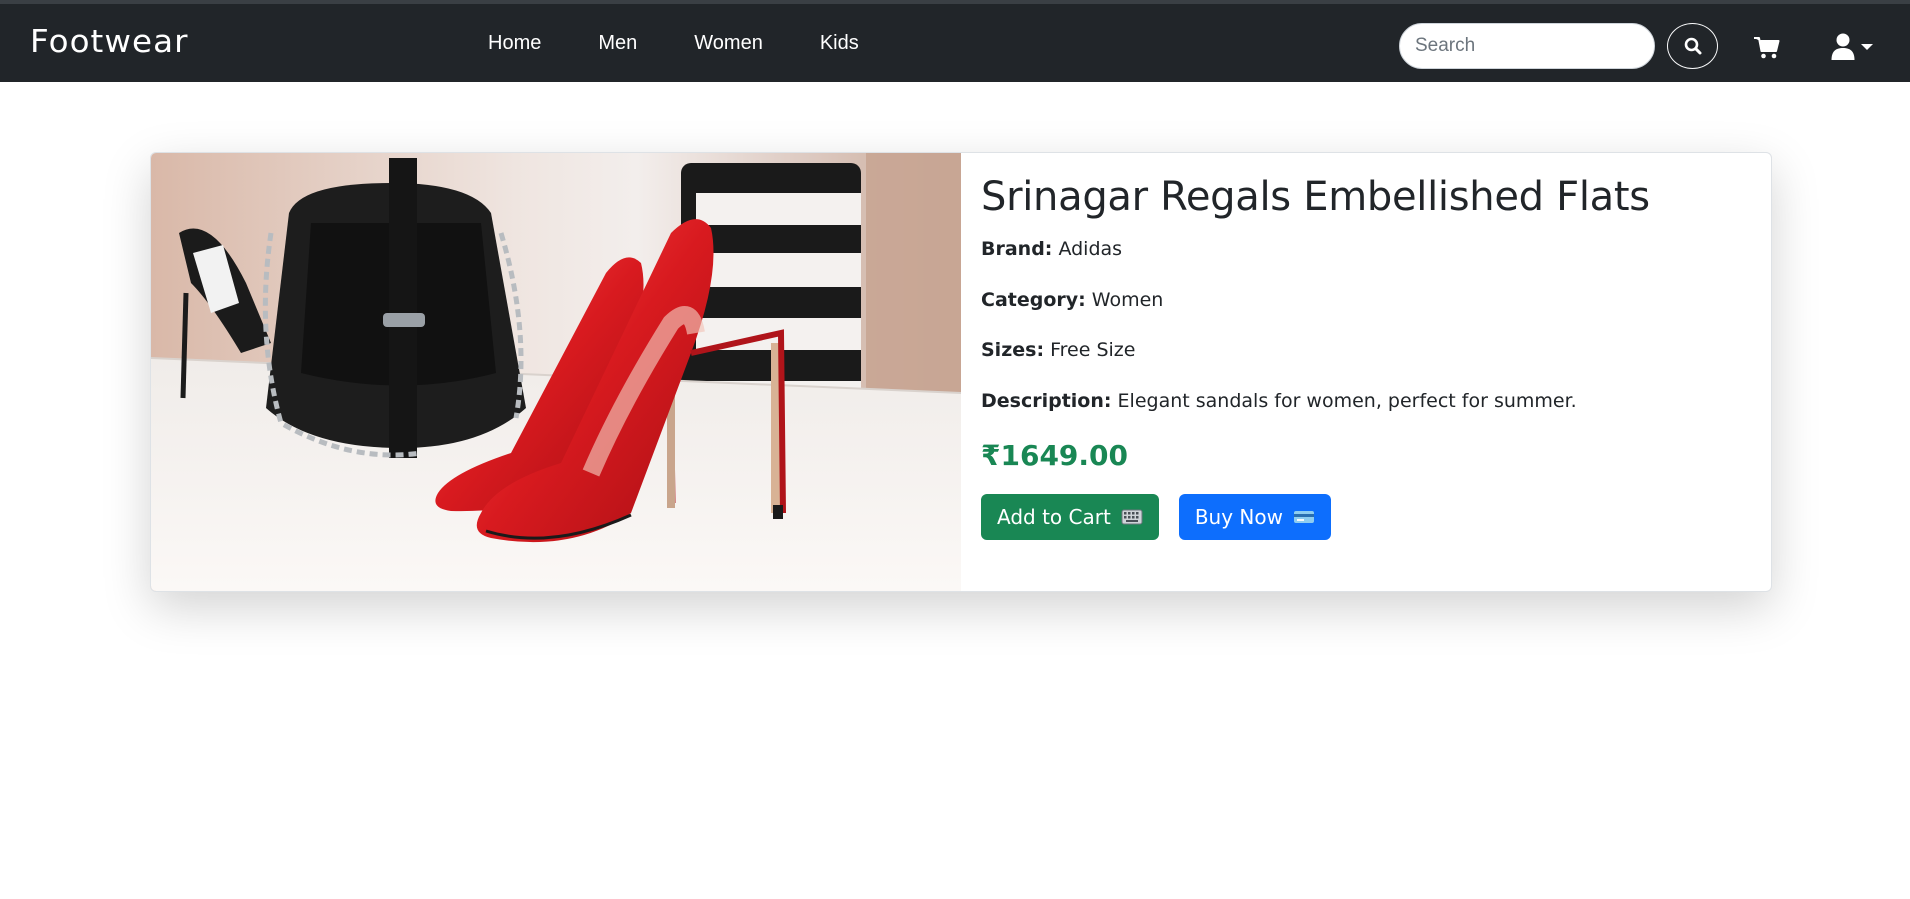  I want to click on credit-card-icon, so click(1303, 517).